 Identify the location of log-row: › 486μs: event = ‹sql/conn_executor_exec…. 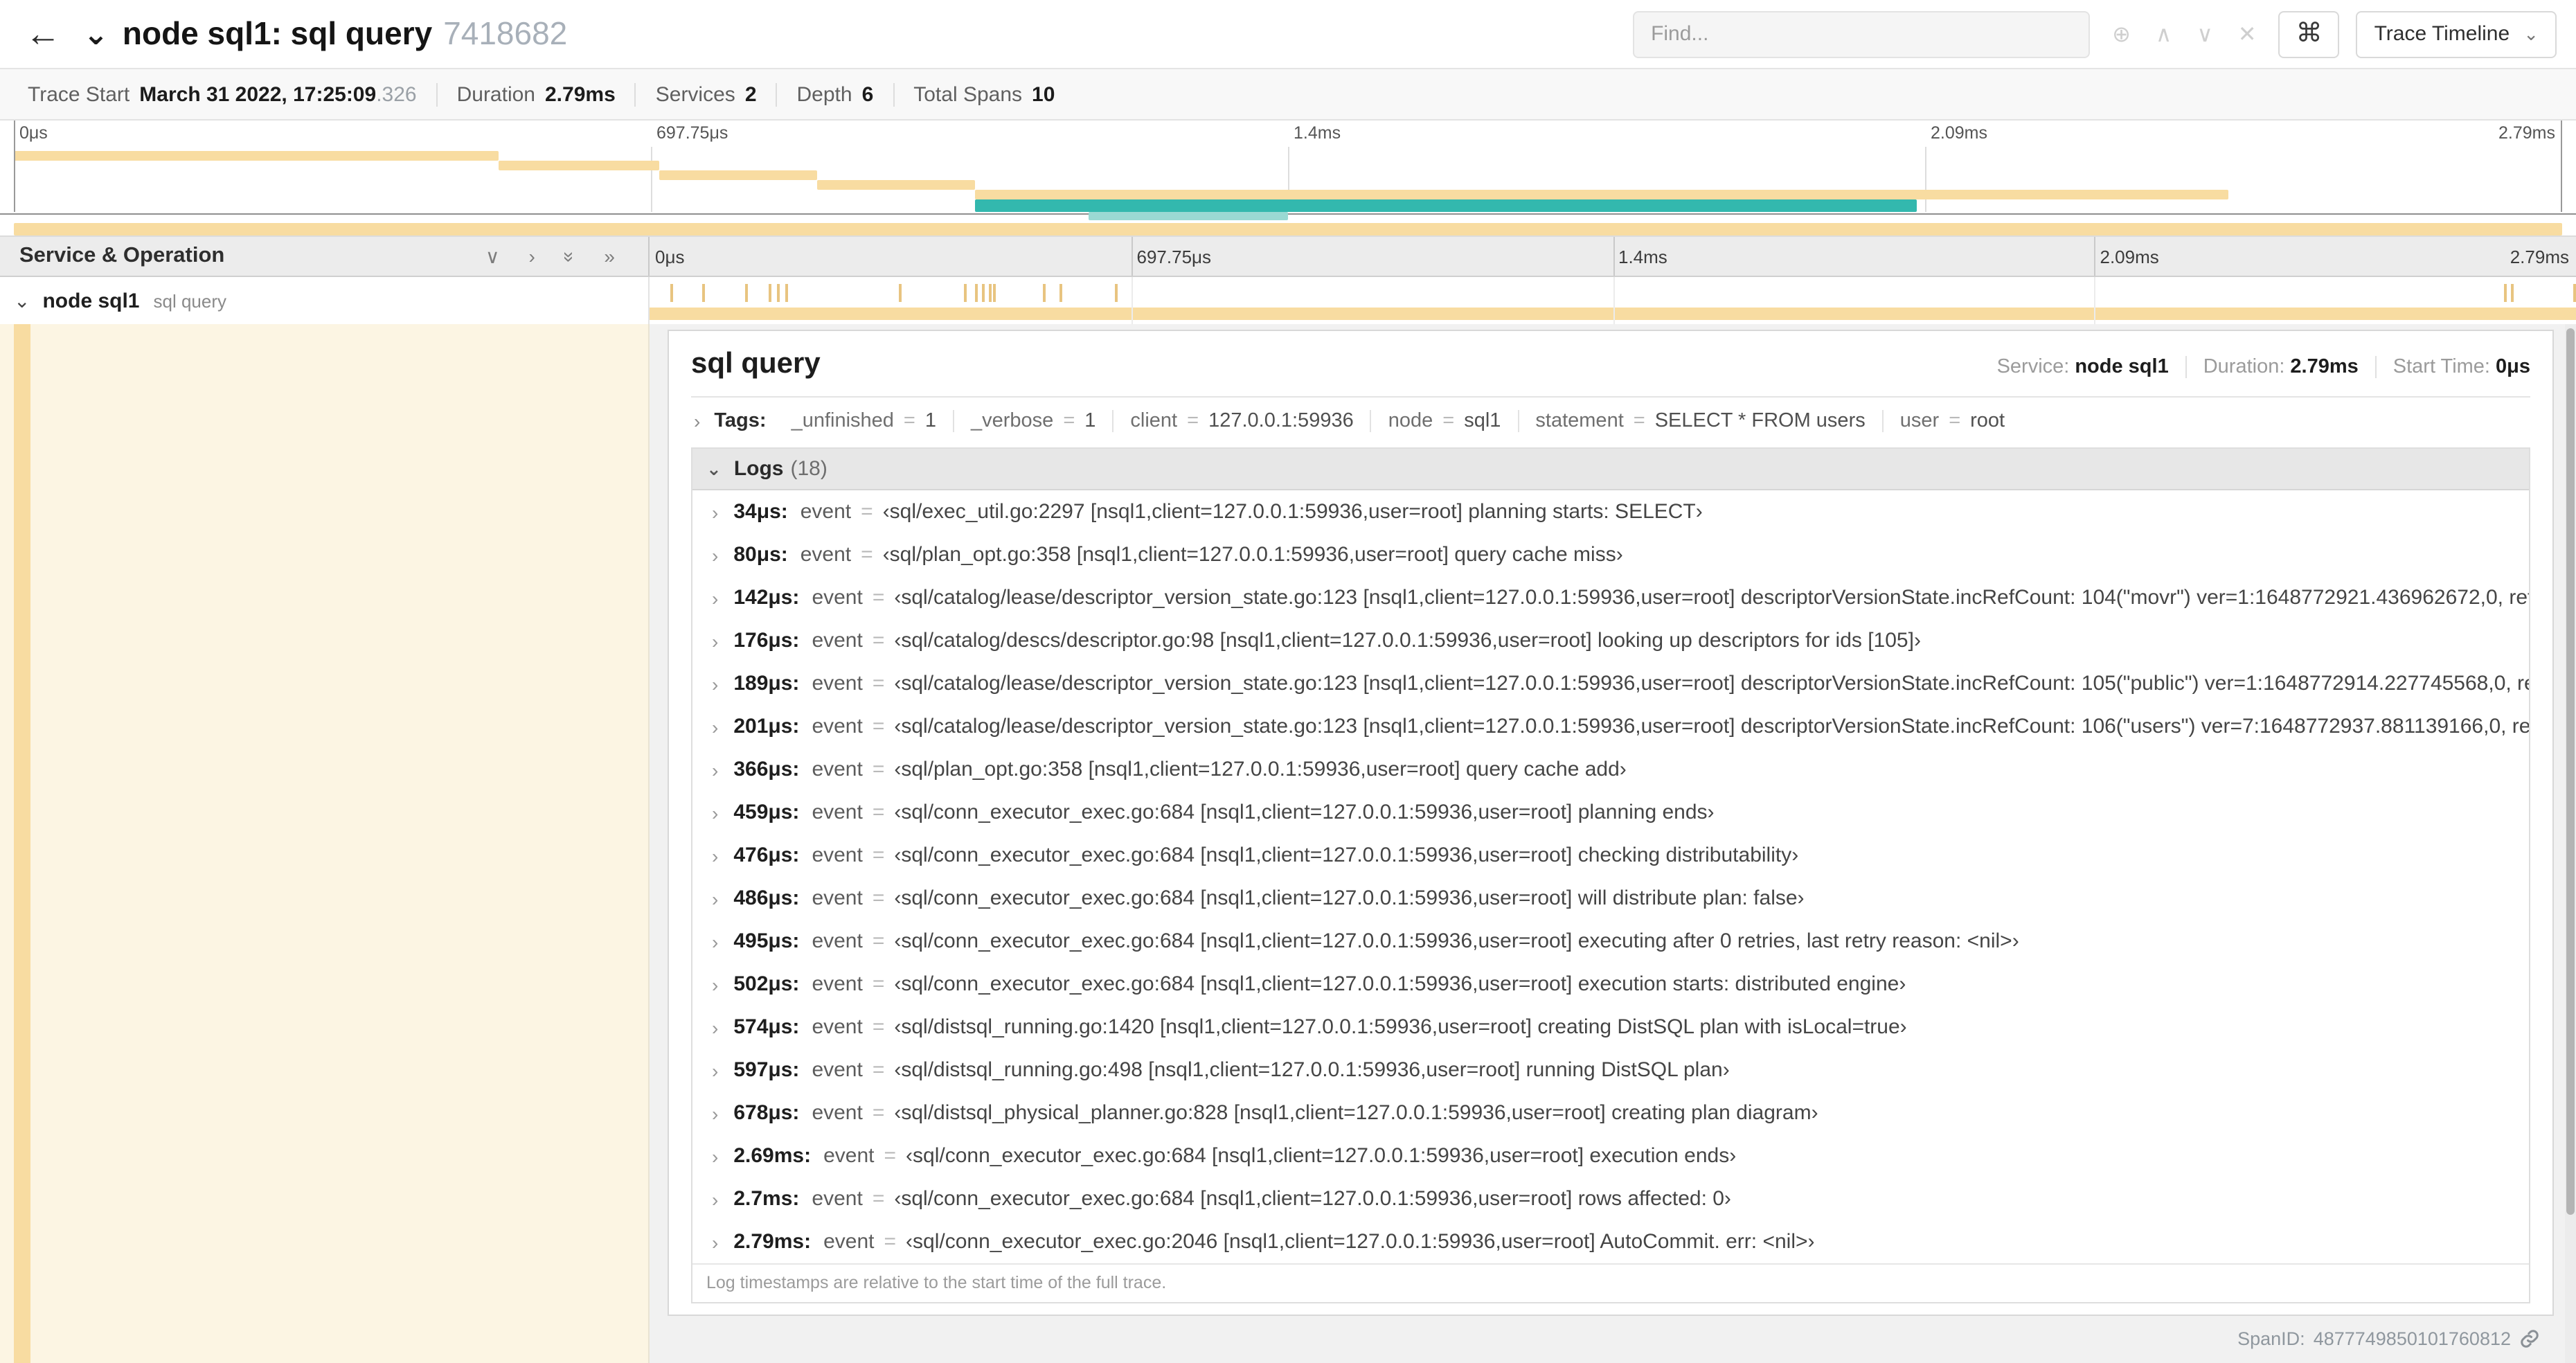
(1611, 898).